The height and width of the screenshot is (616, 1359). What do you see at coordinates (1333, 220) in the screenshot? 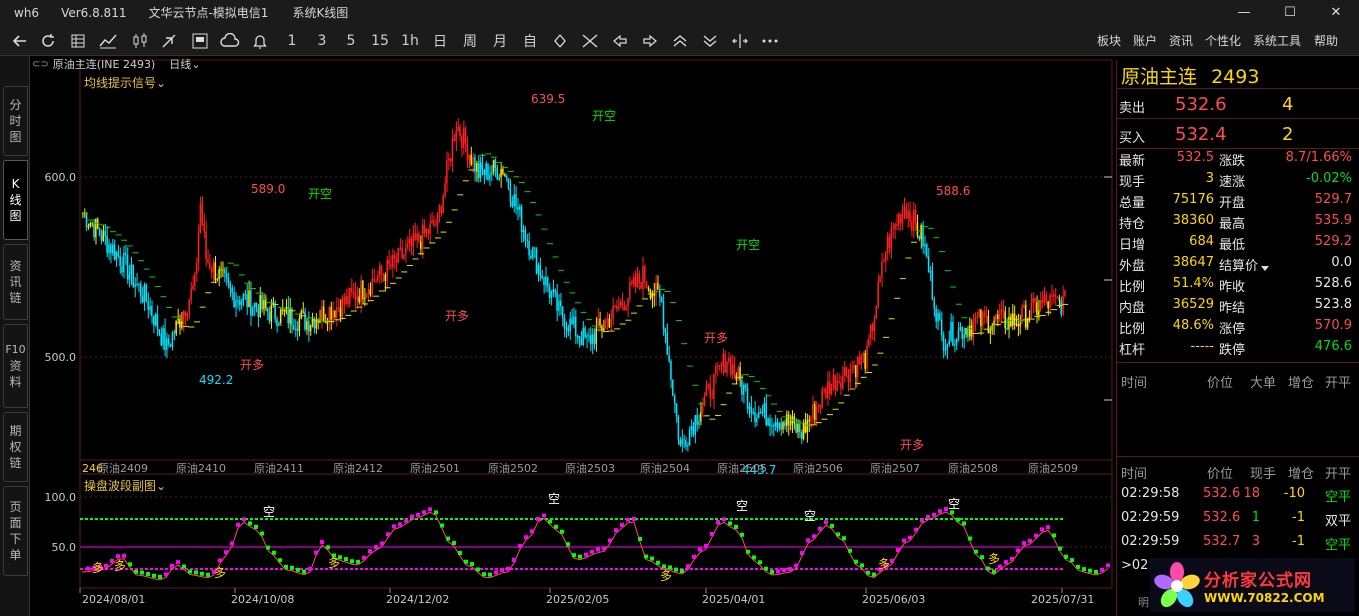
I see `field-value: 535.9` at bounding box center [1333, 220].